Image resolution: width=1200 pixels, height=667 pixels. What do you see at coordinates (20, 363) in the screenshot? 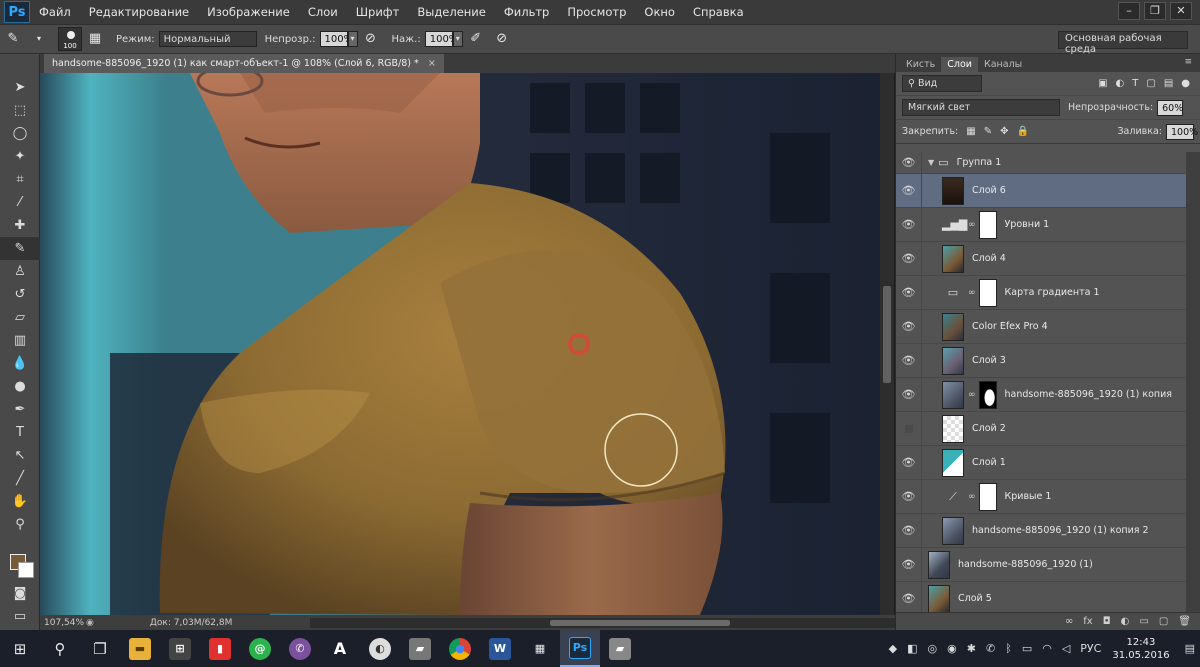
I see `blur-tool-icon: 💧` at bounding box center [20, 363].